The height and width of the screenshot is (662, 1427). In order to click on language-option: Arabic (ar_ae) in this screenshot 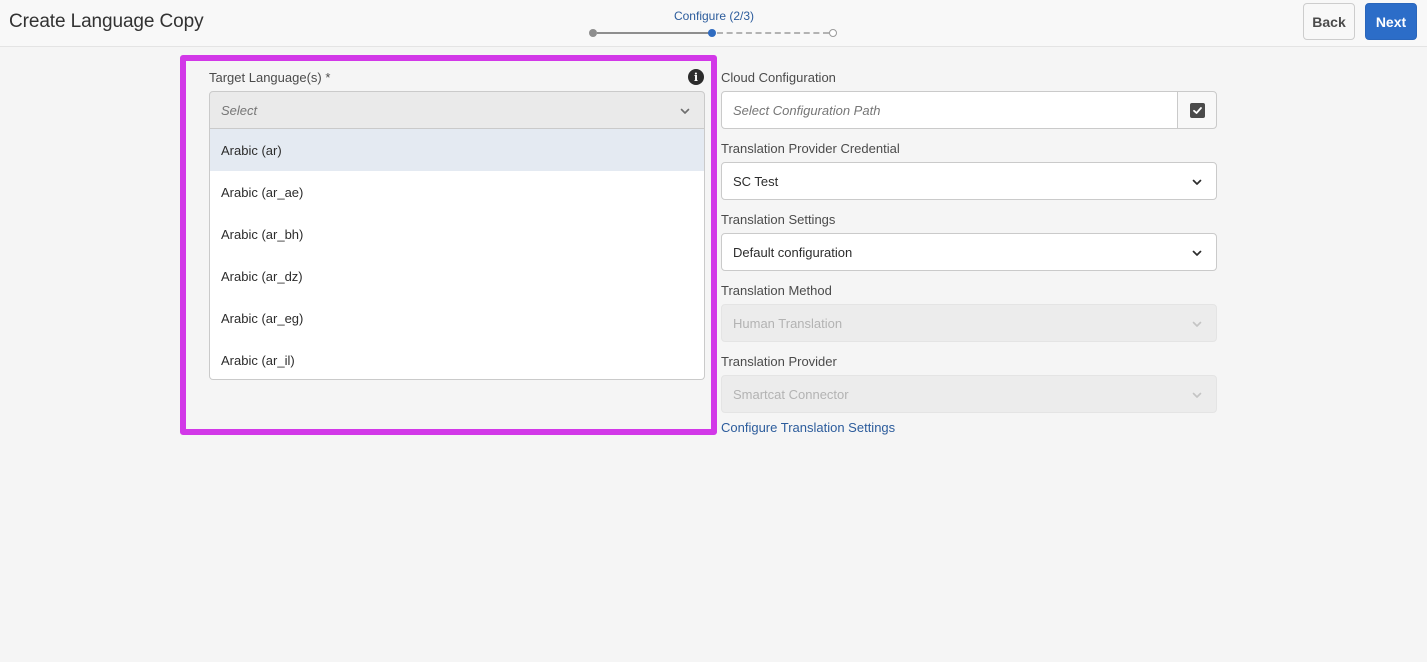, I will do `click(457, 192)`.